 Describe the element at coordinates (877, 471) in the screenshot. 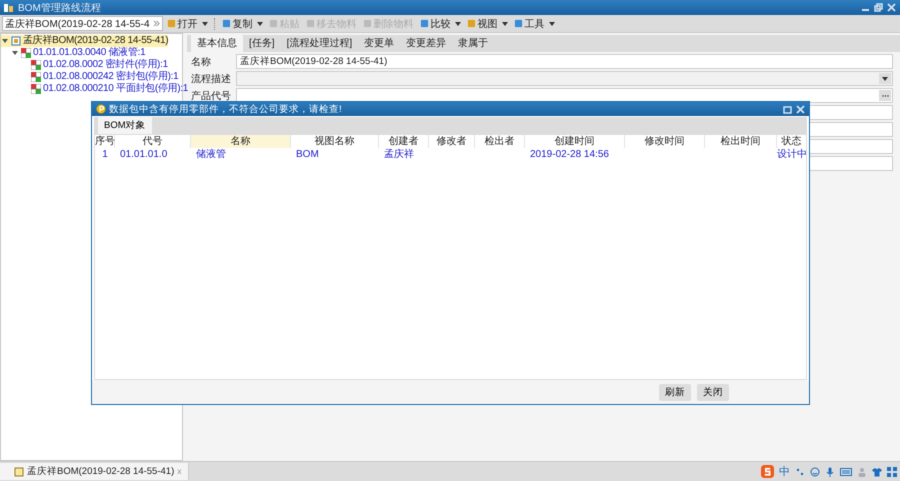

I see `shirt-icon` at that location.